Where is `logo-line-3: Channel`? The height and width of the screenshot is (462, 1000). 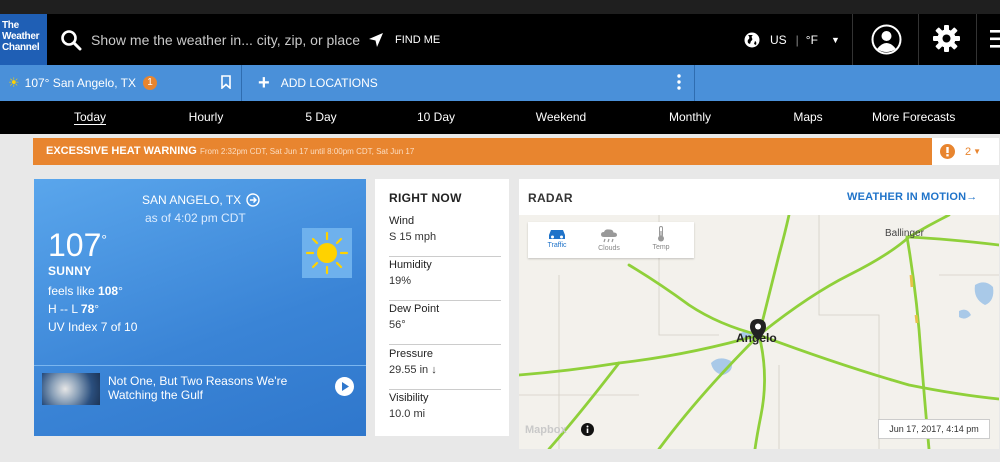
logo-line-3: Channel is located at coordinates (21, 47).